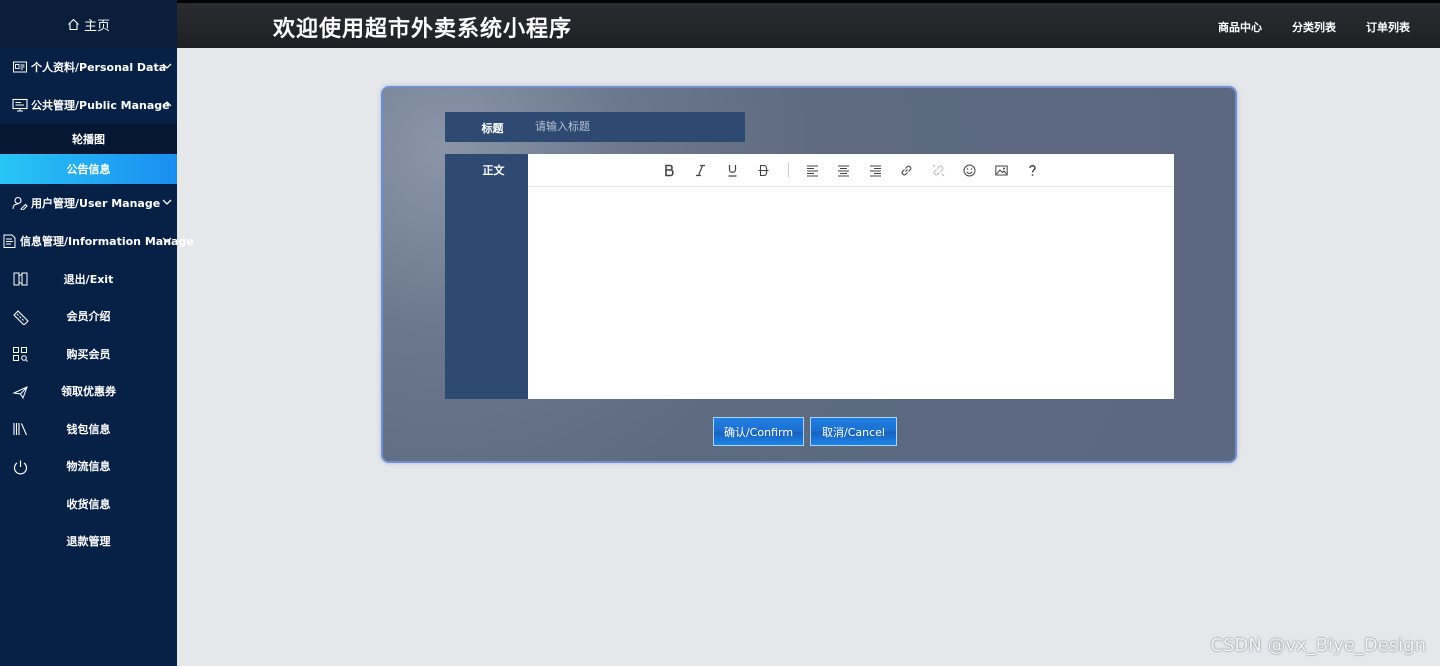 Image resolution: width=1440 pixels, height=666 pixels. What do you see at coordinates (788, 170) in the screenshot?
I see `toolbar-divider` at bounding box center [788, 170].